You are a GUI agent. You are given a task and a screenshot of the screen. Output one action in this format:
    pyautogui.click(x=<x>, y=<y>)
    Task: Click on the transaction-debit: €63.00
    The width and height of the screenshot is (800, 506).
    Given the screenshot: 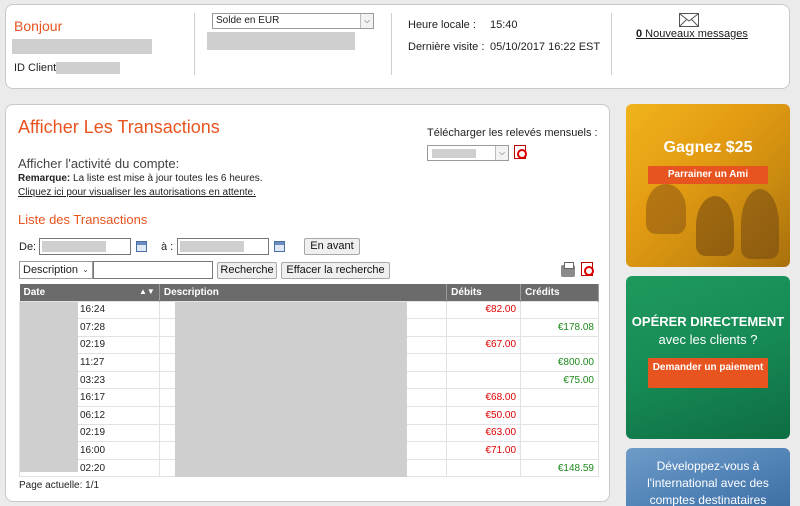 What is the action you would take?
    pyautogui.click(x=484, y=433)
    